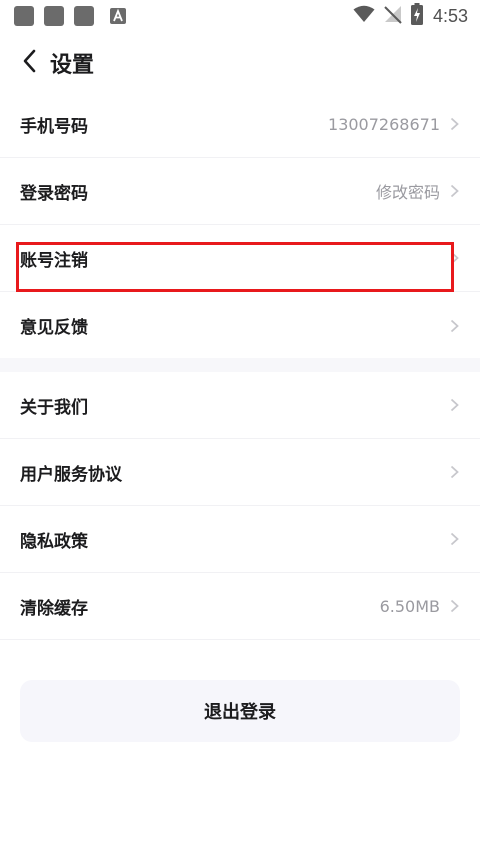 Image resolution: width=480 pixels, height=854 pixels. Describe the element at coordinates (240, 325) in the screenshot. I see `feedback-row: 意见反馈` at that location.